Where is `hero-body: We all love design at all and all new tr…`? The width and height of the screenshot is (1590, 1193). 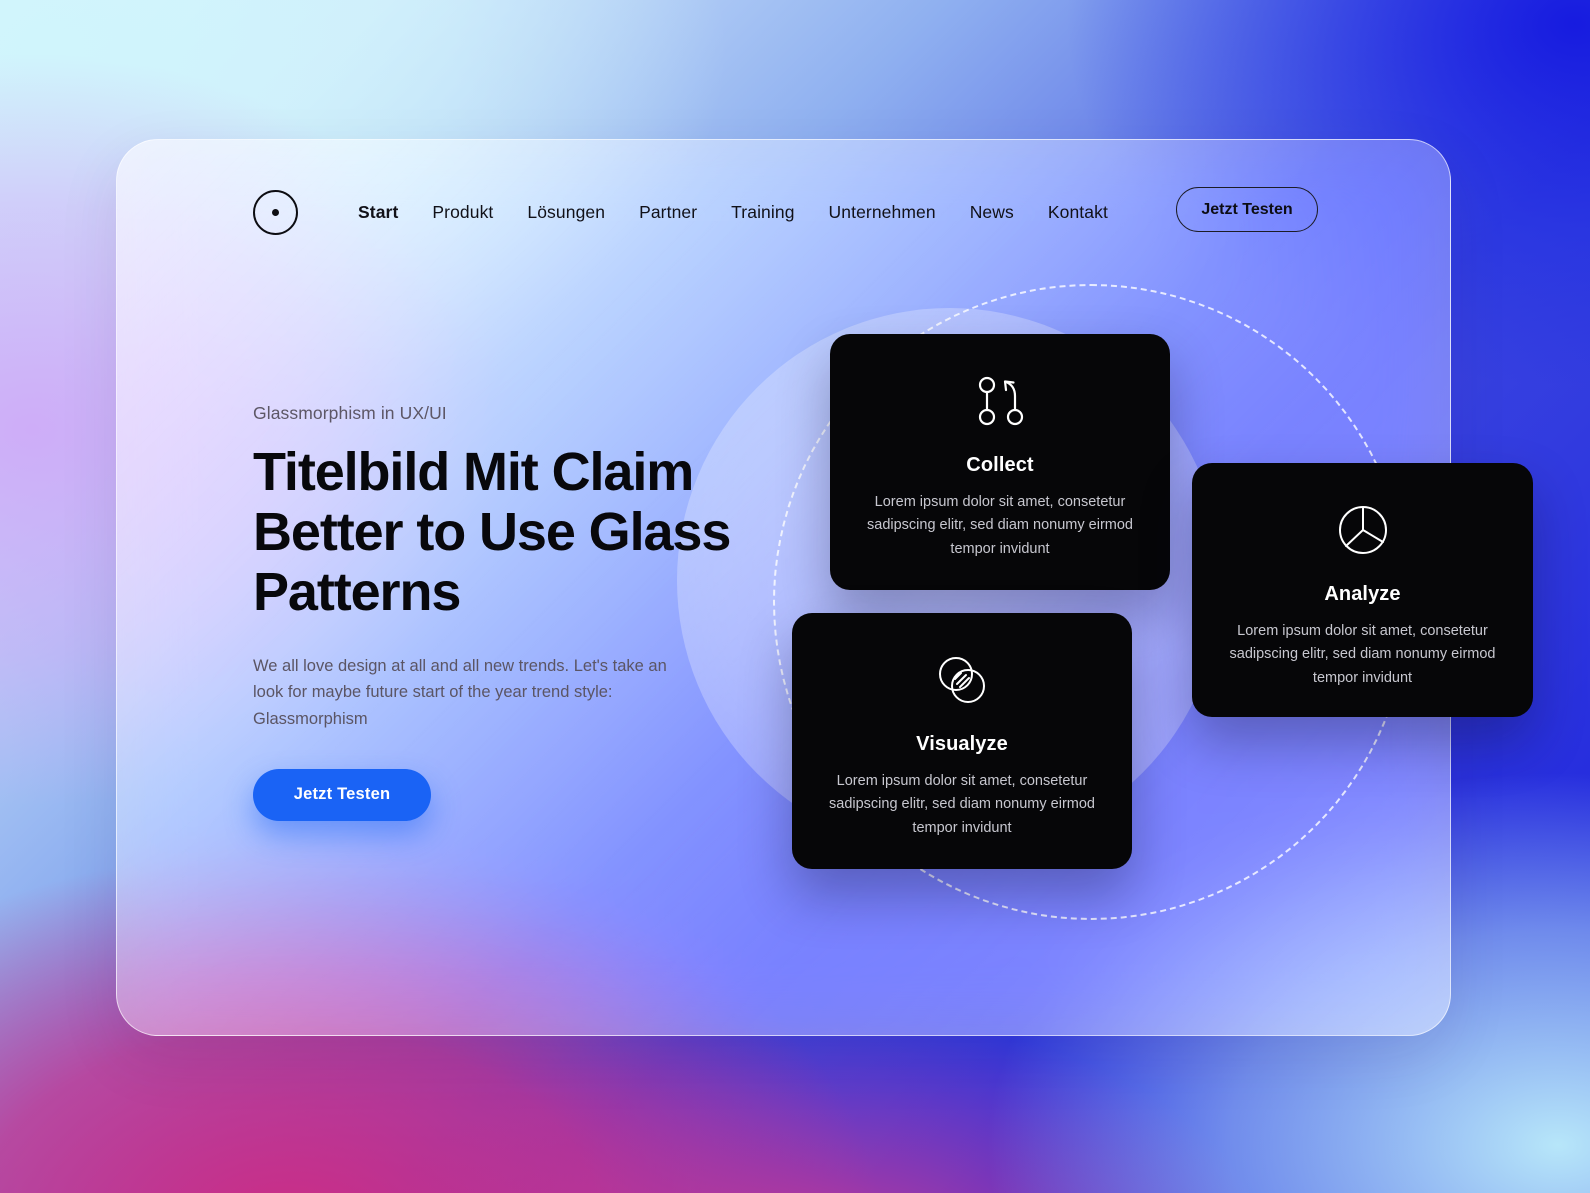
hero-body: We all love design at all and all new tr… is located at coordinates (460, 692).